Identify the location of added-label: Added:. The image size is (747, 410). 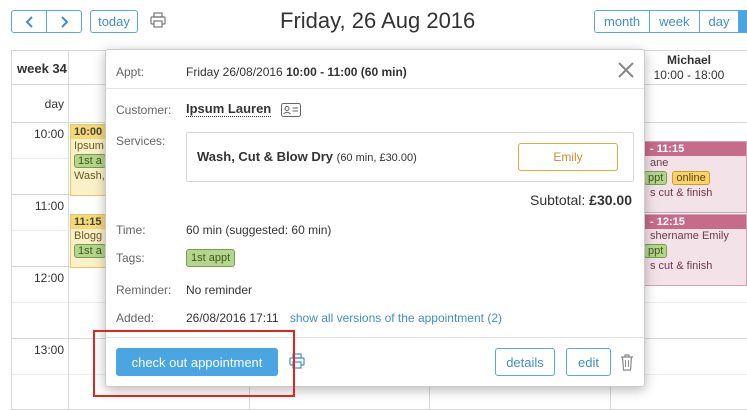
(135, 318).